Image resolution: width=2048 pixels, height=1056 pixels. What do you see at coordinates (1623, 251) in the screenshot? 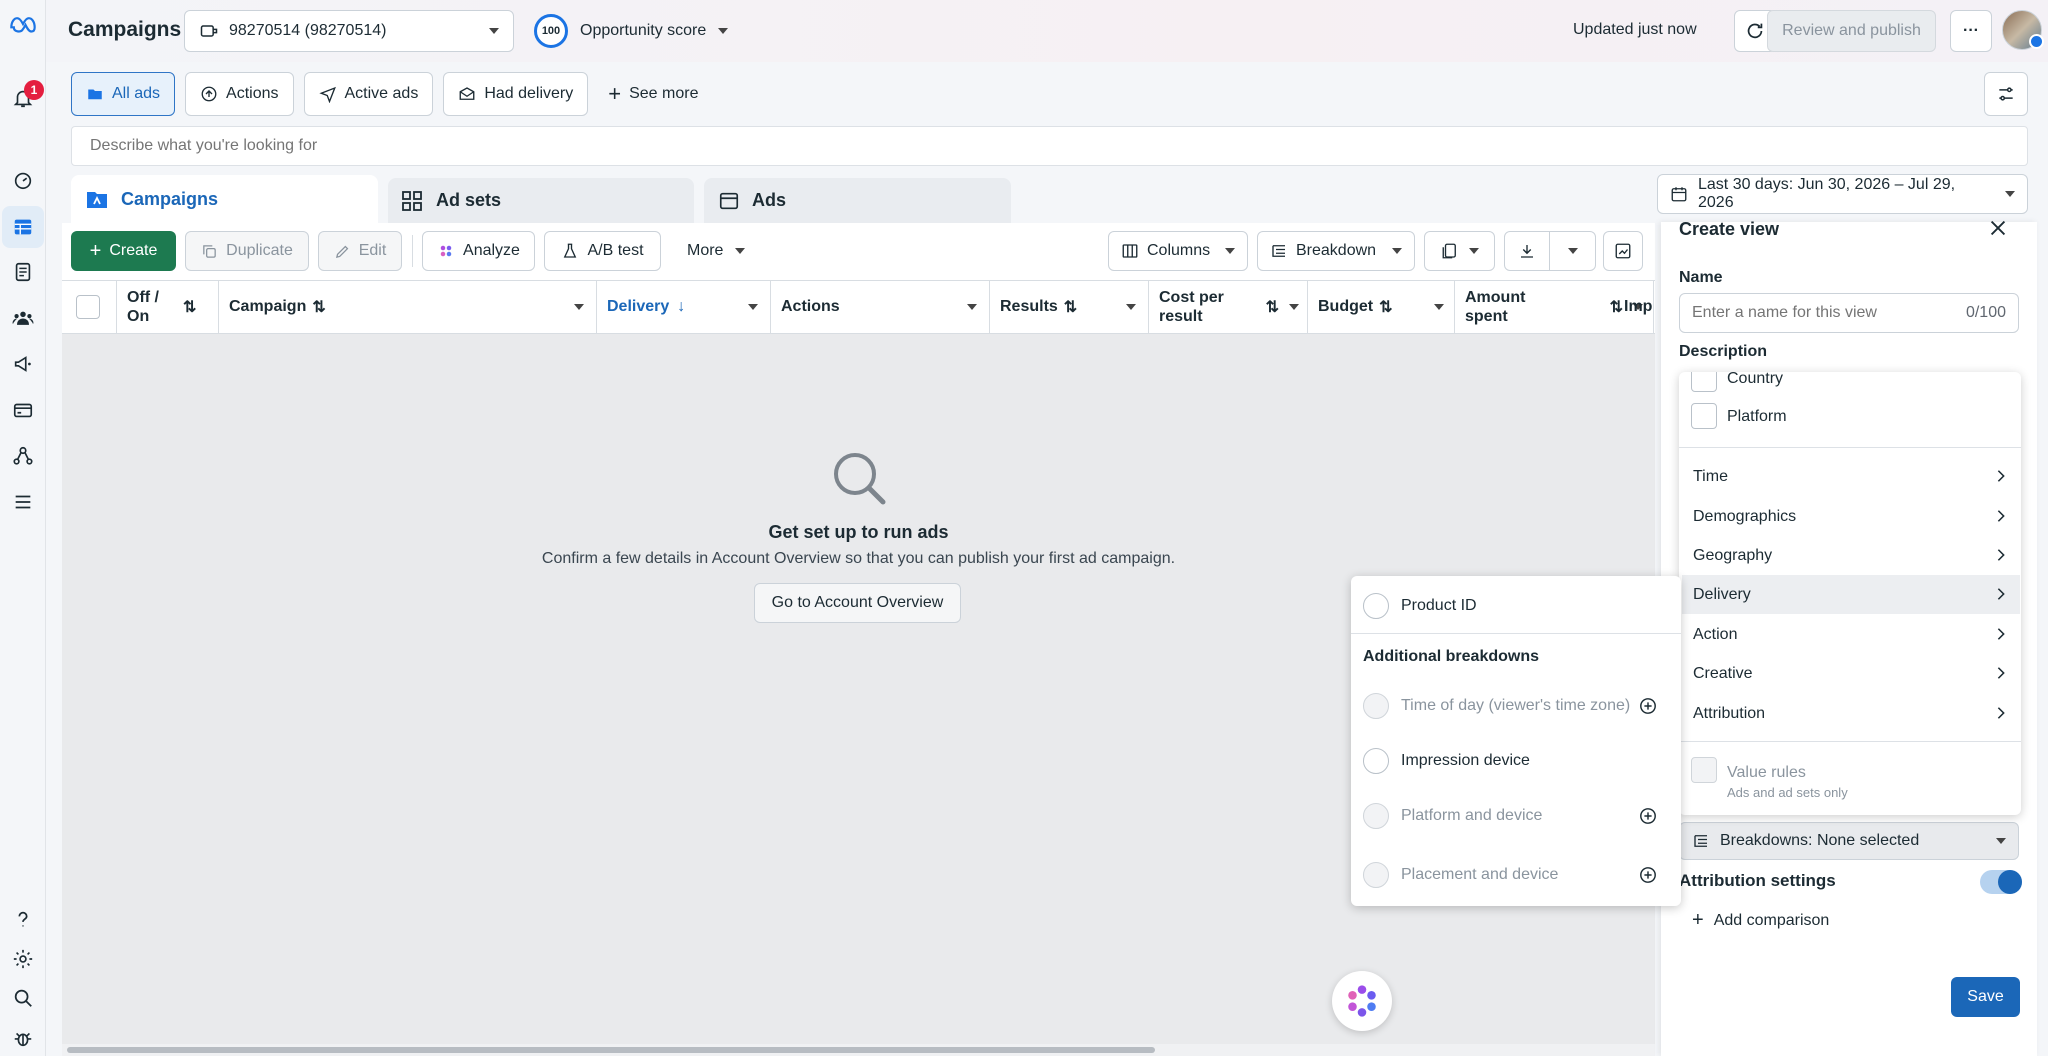
I see `charts-button` at bounding box center [1623, 251].